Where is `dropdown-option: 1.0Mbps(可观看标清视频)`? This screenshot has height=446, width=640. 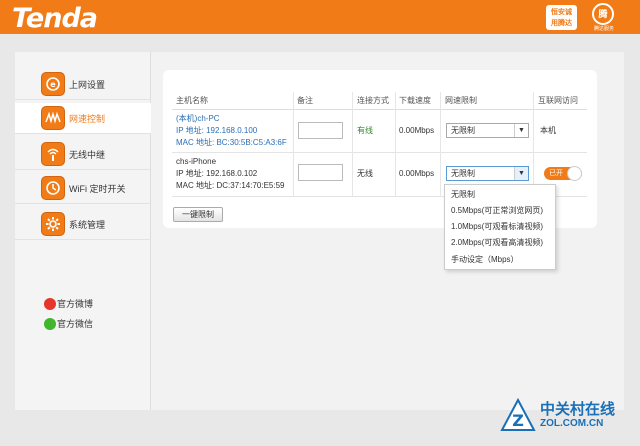
dropdown-option: 1.0Mbps(可观看标清视频) is located at coordinates (497, 227).